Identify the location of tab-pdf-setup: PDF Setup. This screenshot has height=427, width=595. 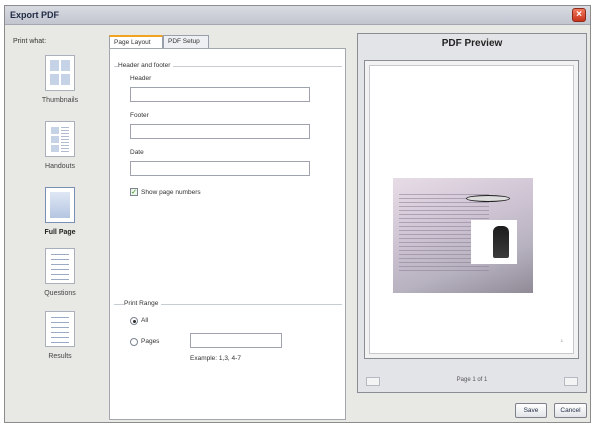
(186, 42).